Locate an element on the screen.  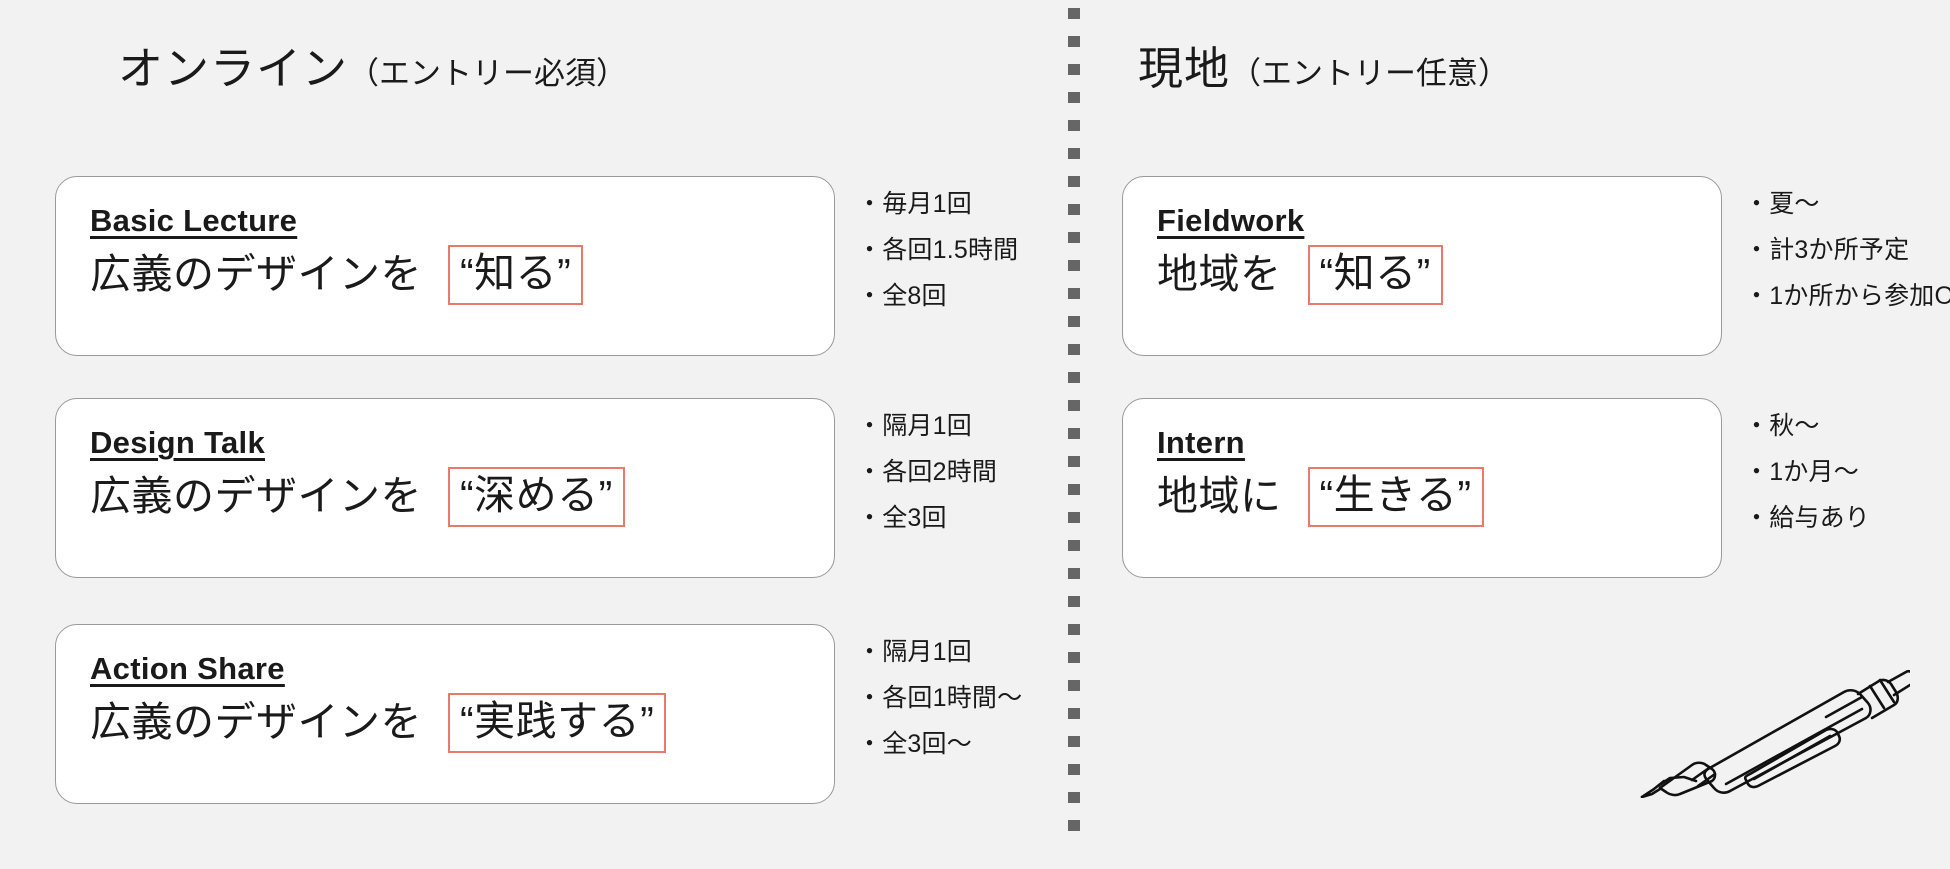
card-content: Action Share 広義のデザインを “実践する” is located at coordinates (445, 700).